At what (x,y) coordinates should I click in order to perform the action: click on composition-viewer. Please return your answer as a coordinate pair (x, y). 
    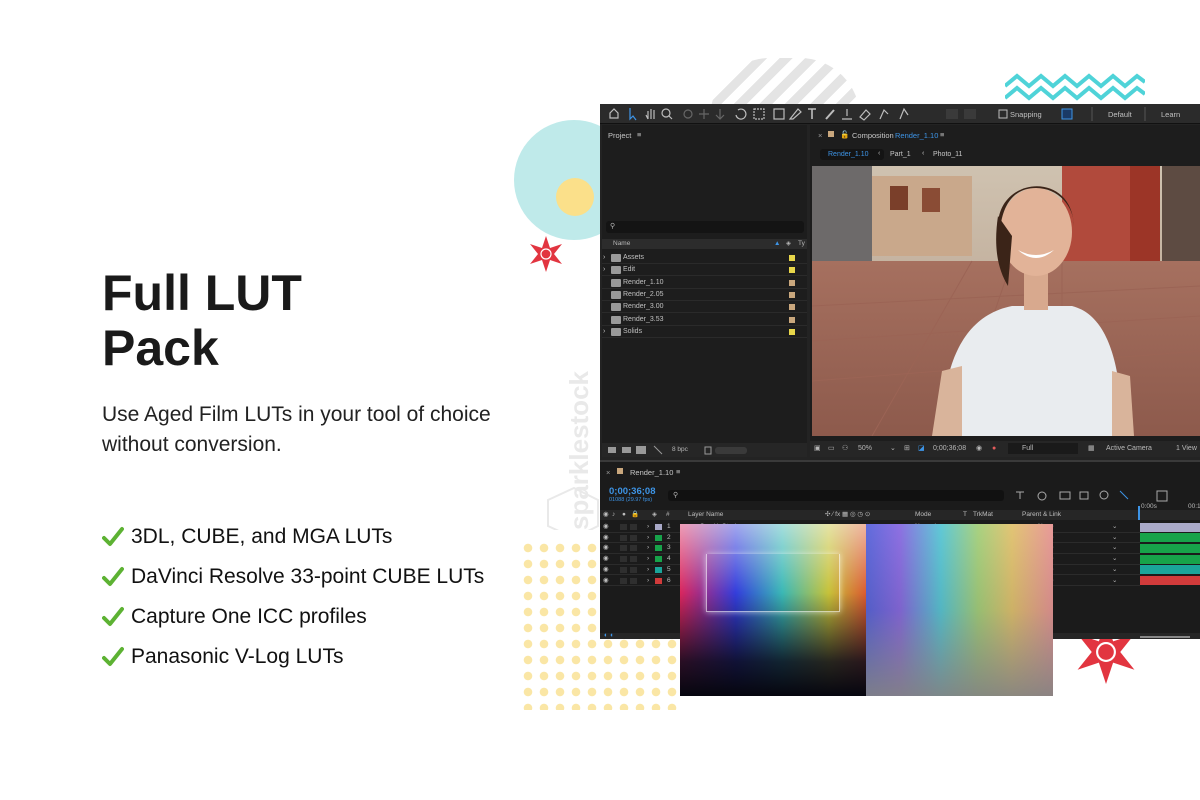
    Looking at the image, I should click on (1006, 301).